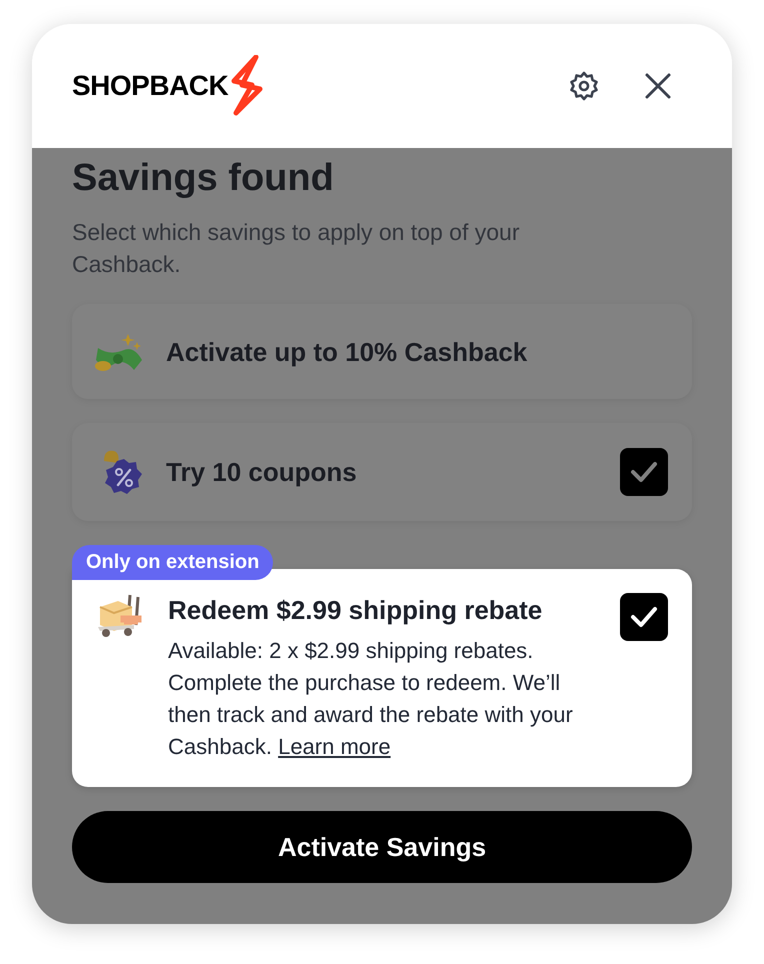 This screenshot has width=764, height=964. What do you see at coordinates (173, 562) in the screenshot?
I see `extension-badge: Only on extension` at bounding box center [173, 562].